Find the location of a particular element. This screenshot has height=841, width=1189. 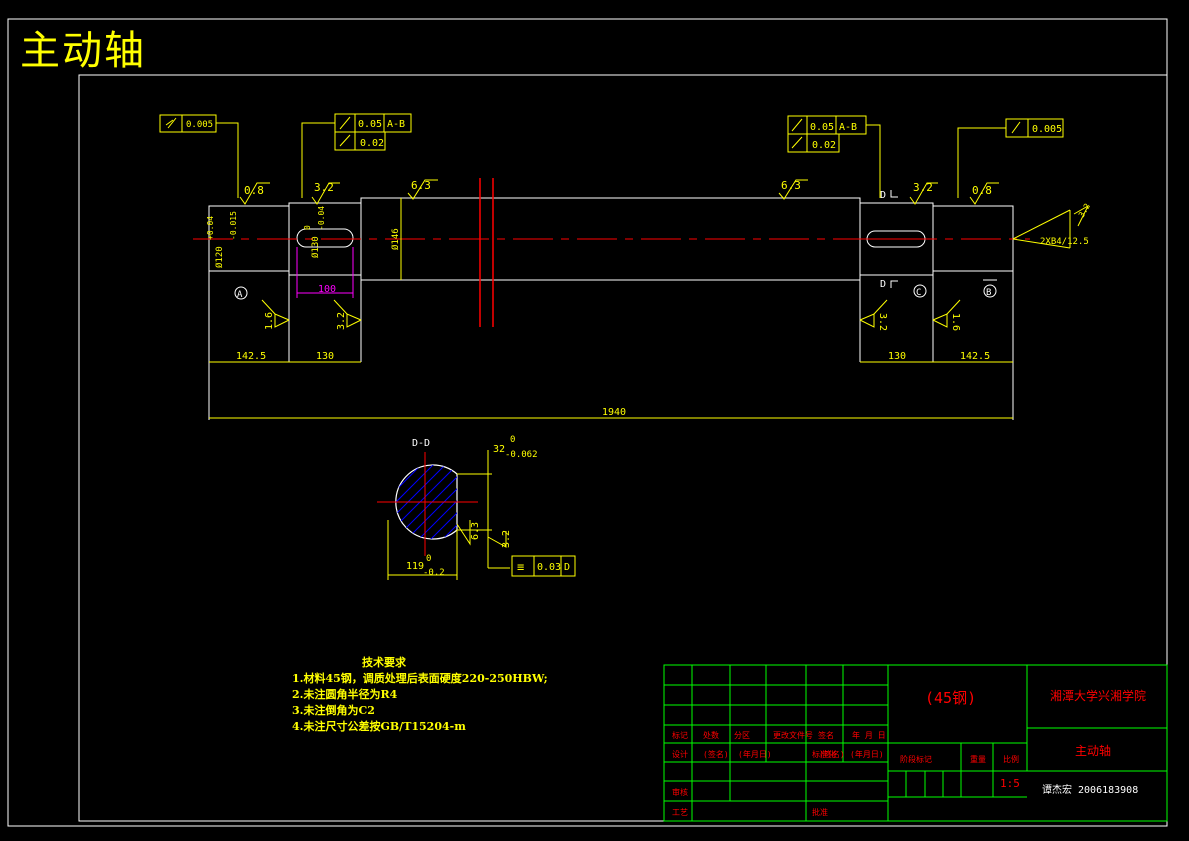

section-sym-tol: 0.03 is located at coordinates (549, 567).